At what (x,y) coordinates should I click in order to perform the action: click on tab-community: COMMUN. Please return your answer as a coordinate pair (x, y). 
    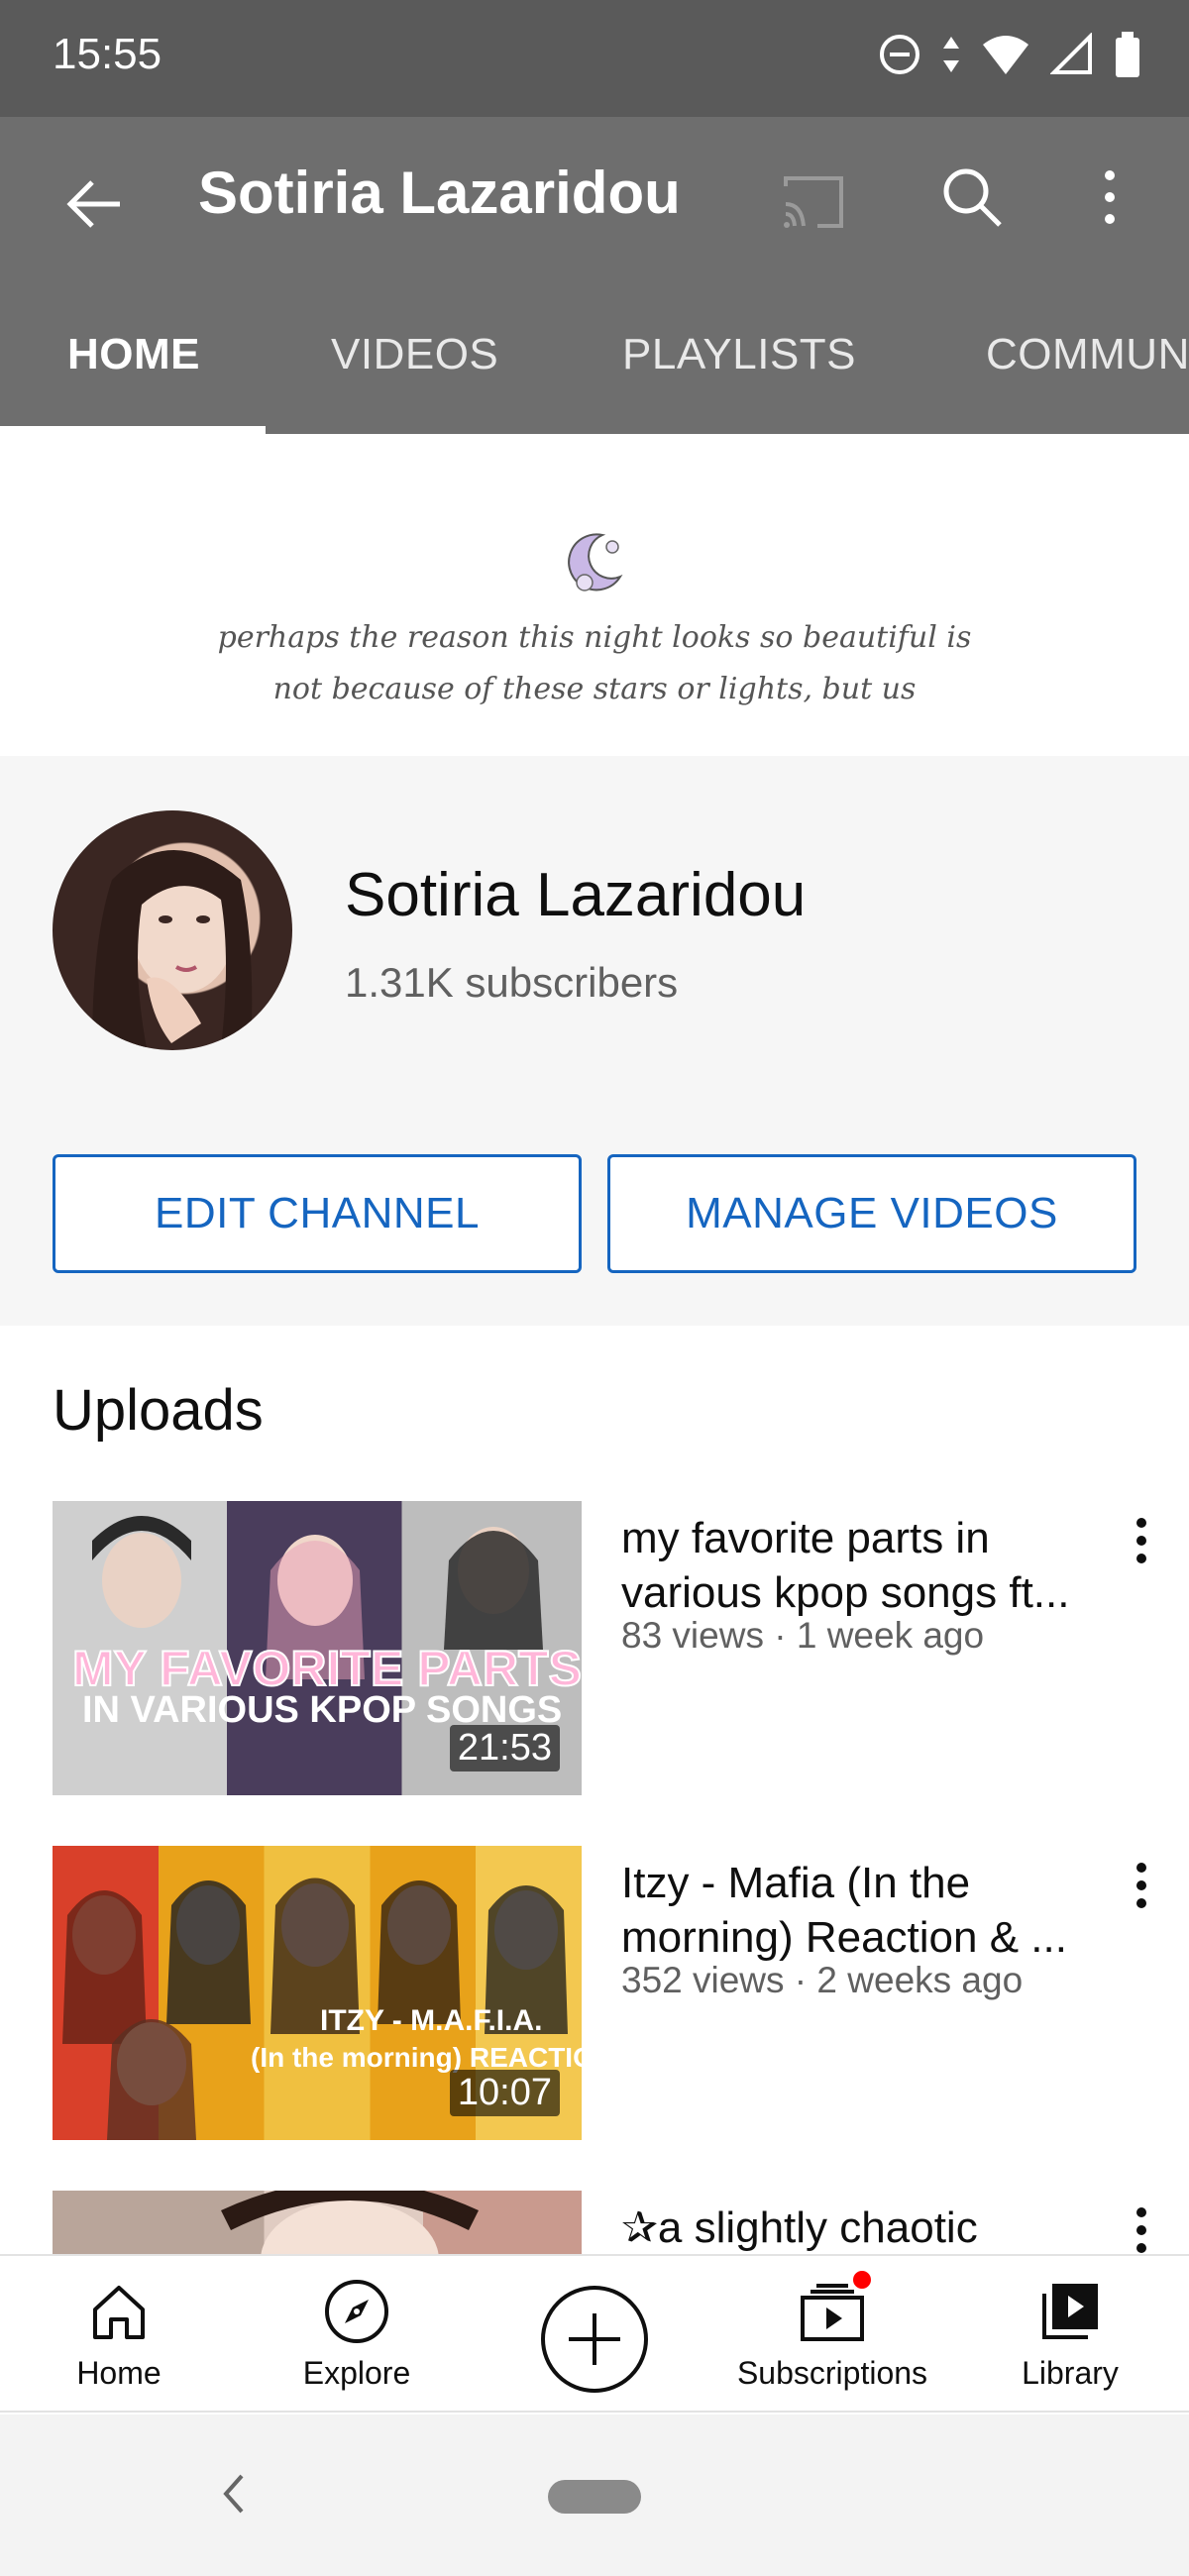
    Looking at the image, I should click on (1088, 355).